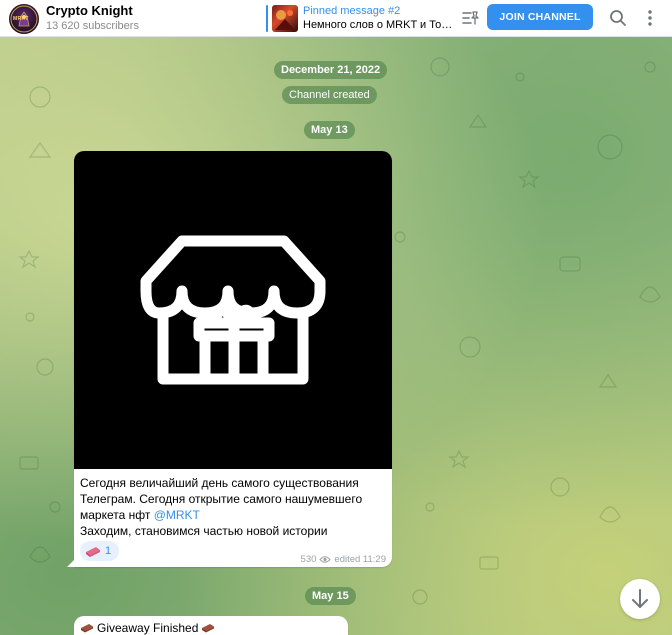 This screenshot has height=635, width=672. What do you see at coordinates (177, 515) in the screenshot?
I see `mrkt-mention-link: @MRKT` at bounding box center [177, 515].